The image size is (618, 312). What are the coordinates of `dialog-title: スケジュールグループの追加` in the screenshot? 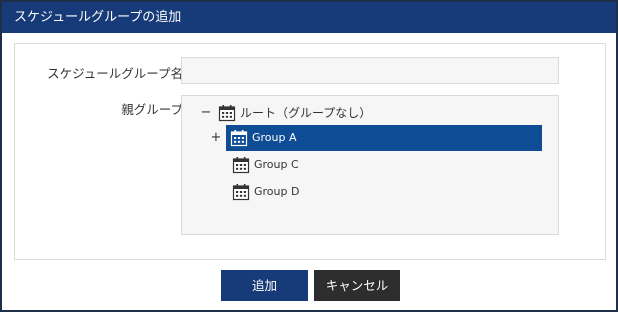 It's located at (309, 17).